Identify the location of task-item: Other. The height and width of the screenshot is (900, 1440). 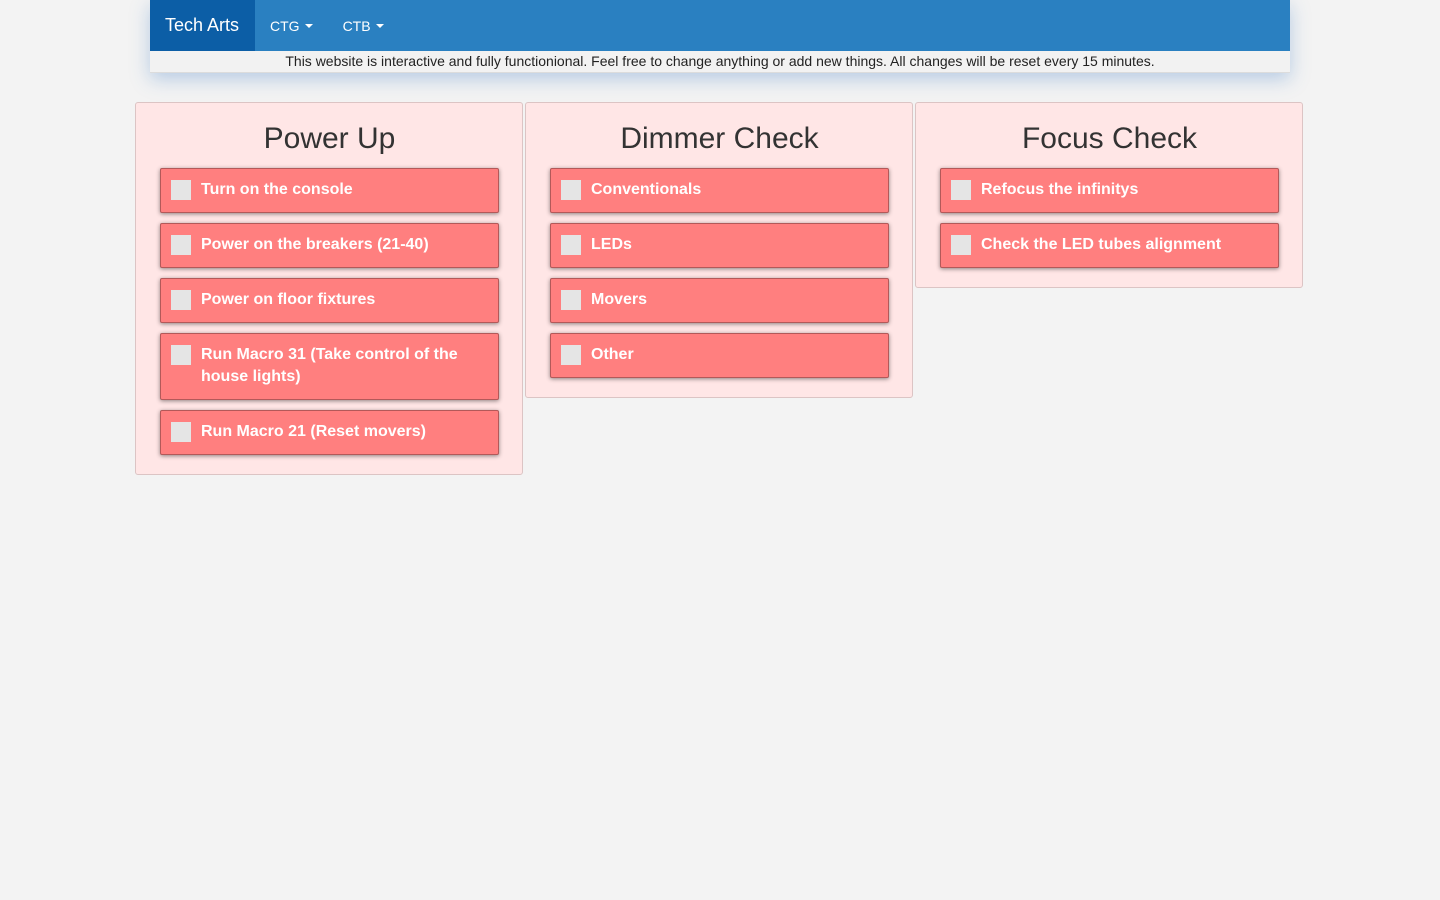
(719, 355).